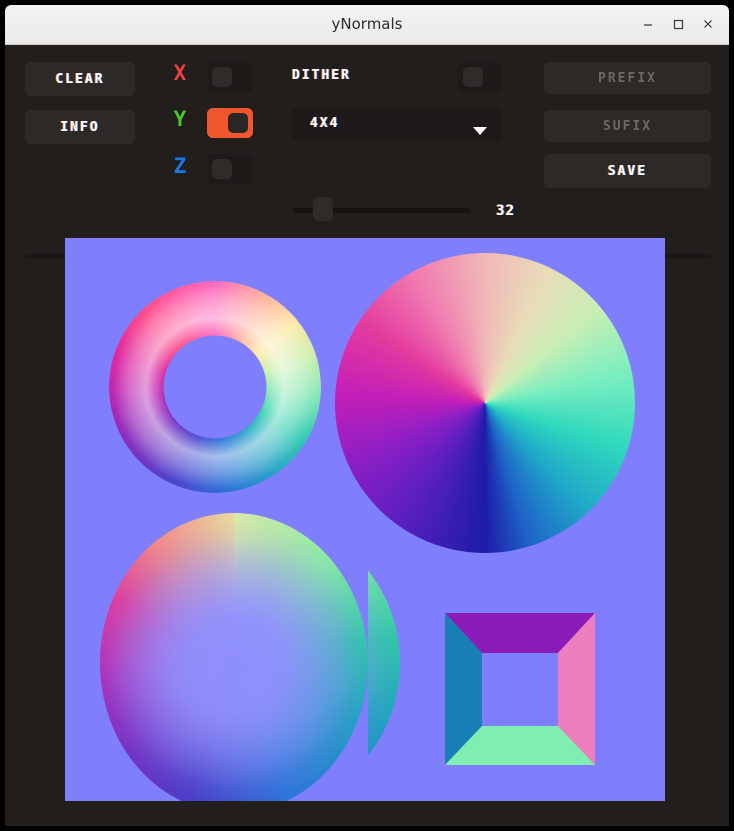  I want to click on dither-pattern-value: 4X4, so click(325, 123).